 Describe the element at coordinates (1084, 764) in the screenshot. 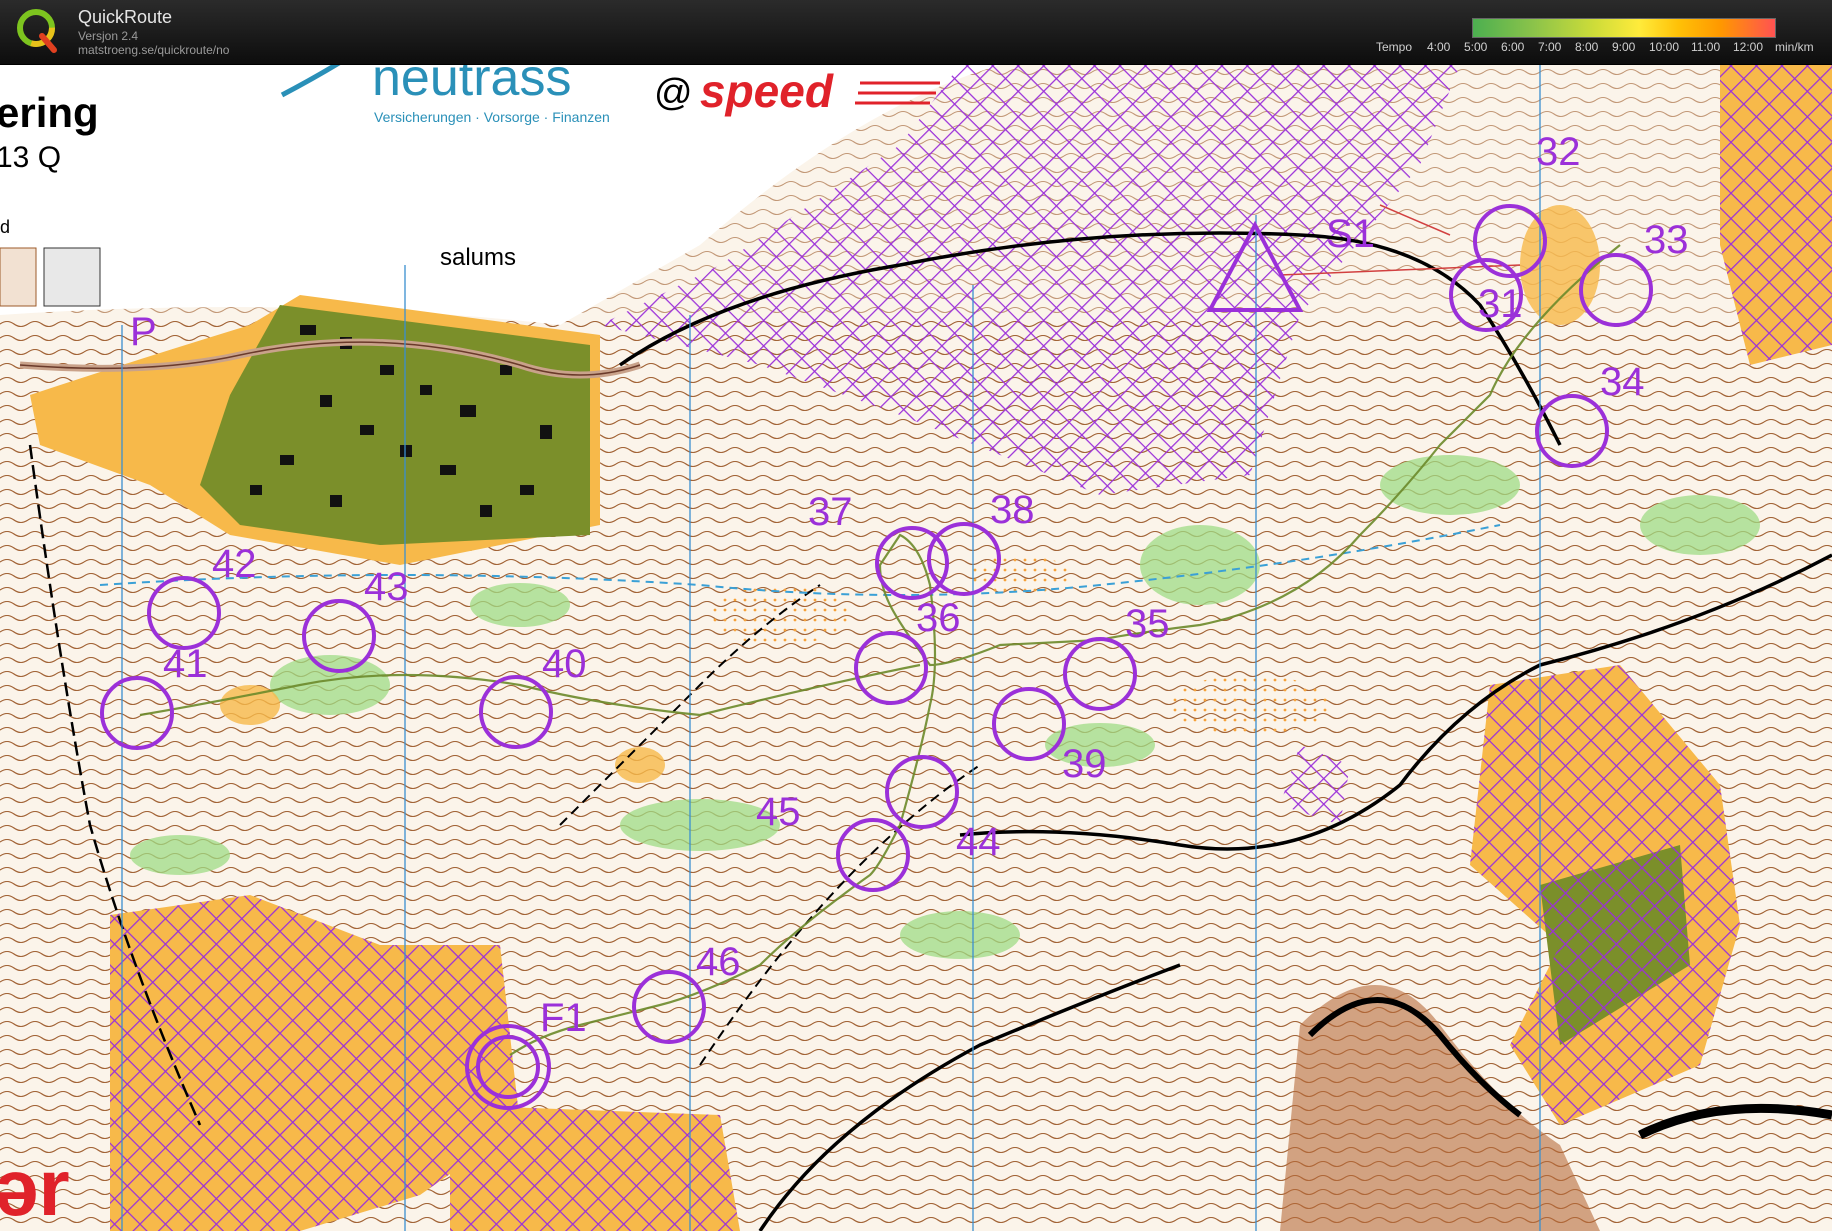

I see `control-number: 39` at that location.